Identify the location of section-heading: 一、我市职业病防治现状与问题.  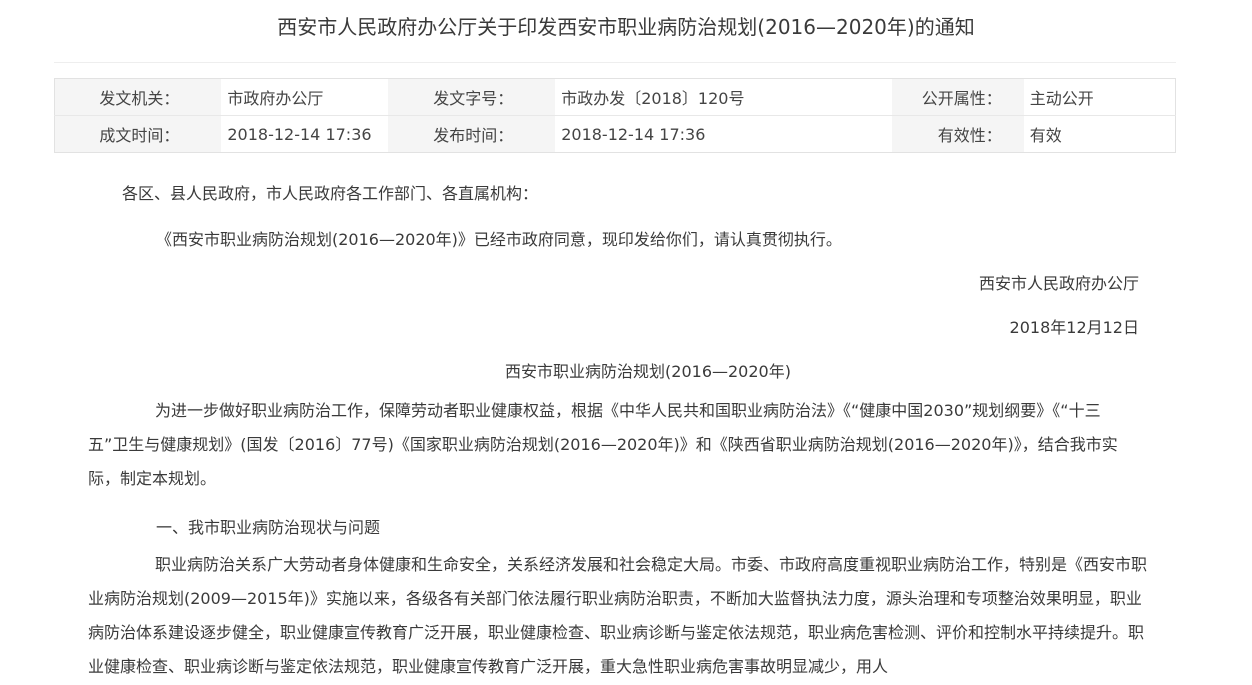
(268, 527).